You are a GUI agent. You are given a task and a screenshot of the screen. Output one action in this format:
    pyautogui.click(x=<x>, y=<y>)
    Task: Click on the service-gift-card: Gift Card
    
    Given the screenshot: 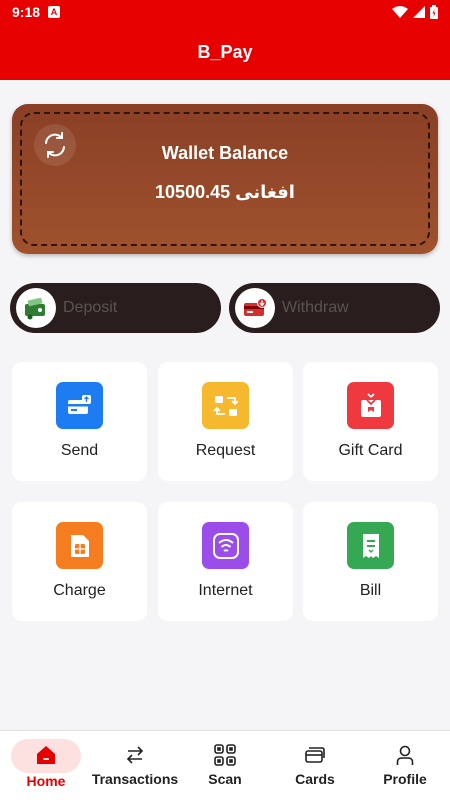 What is the action you would take?
    pyautogui.click(x=370, y=421)
    